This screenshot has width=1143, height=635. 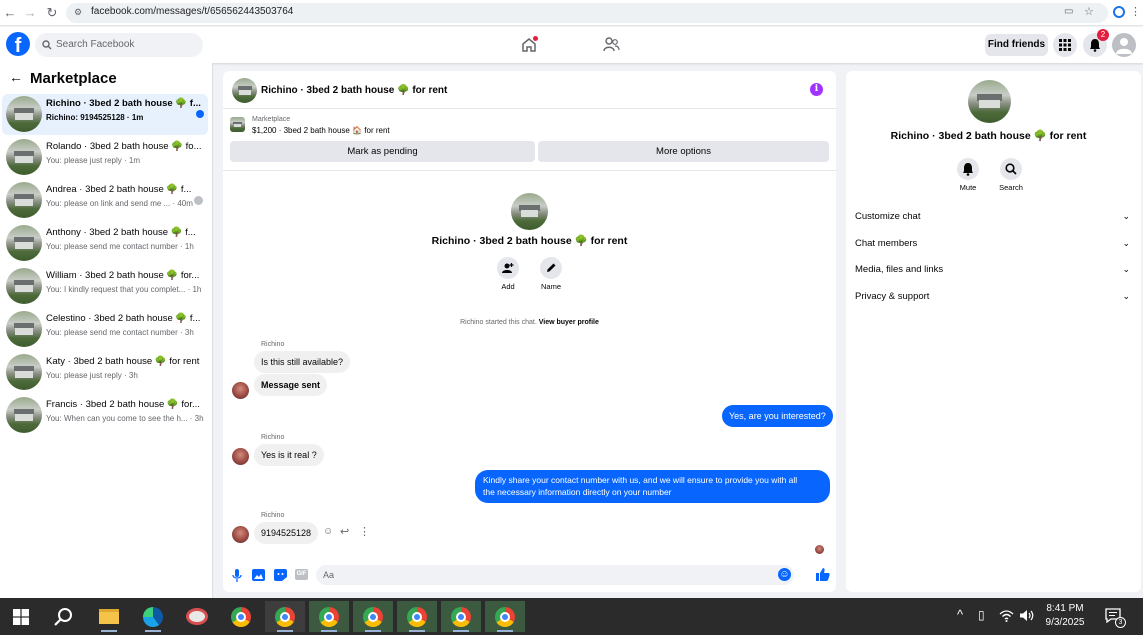 I want to click on listing-avatar, so click(x=24, y=329).